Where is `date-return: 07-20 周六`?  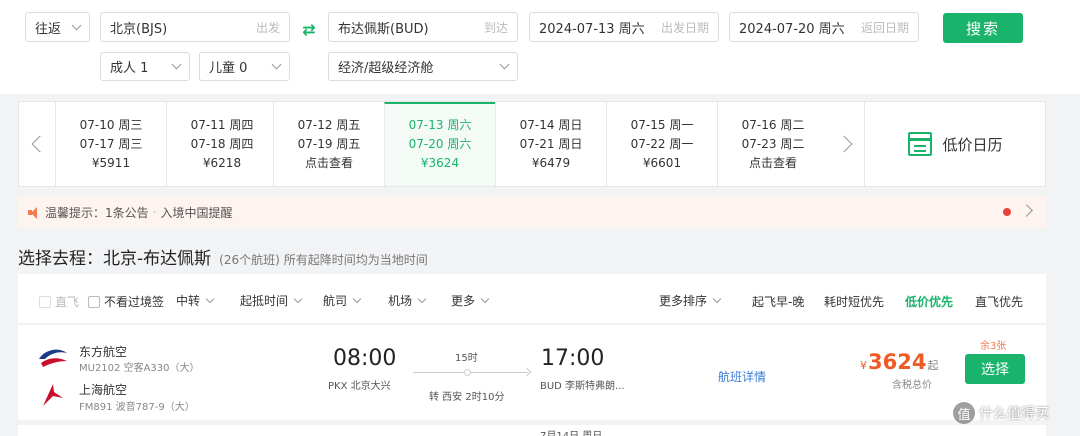
date-return: 07-20 周六 is located at coordinates (440, 144).